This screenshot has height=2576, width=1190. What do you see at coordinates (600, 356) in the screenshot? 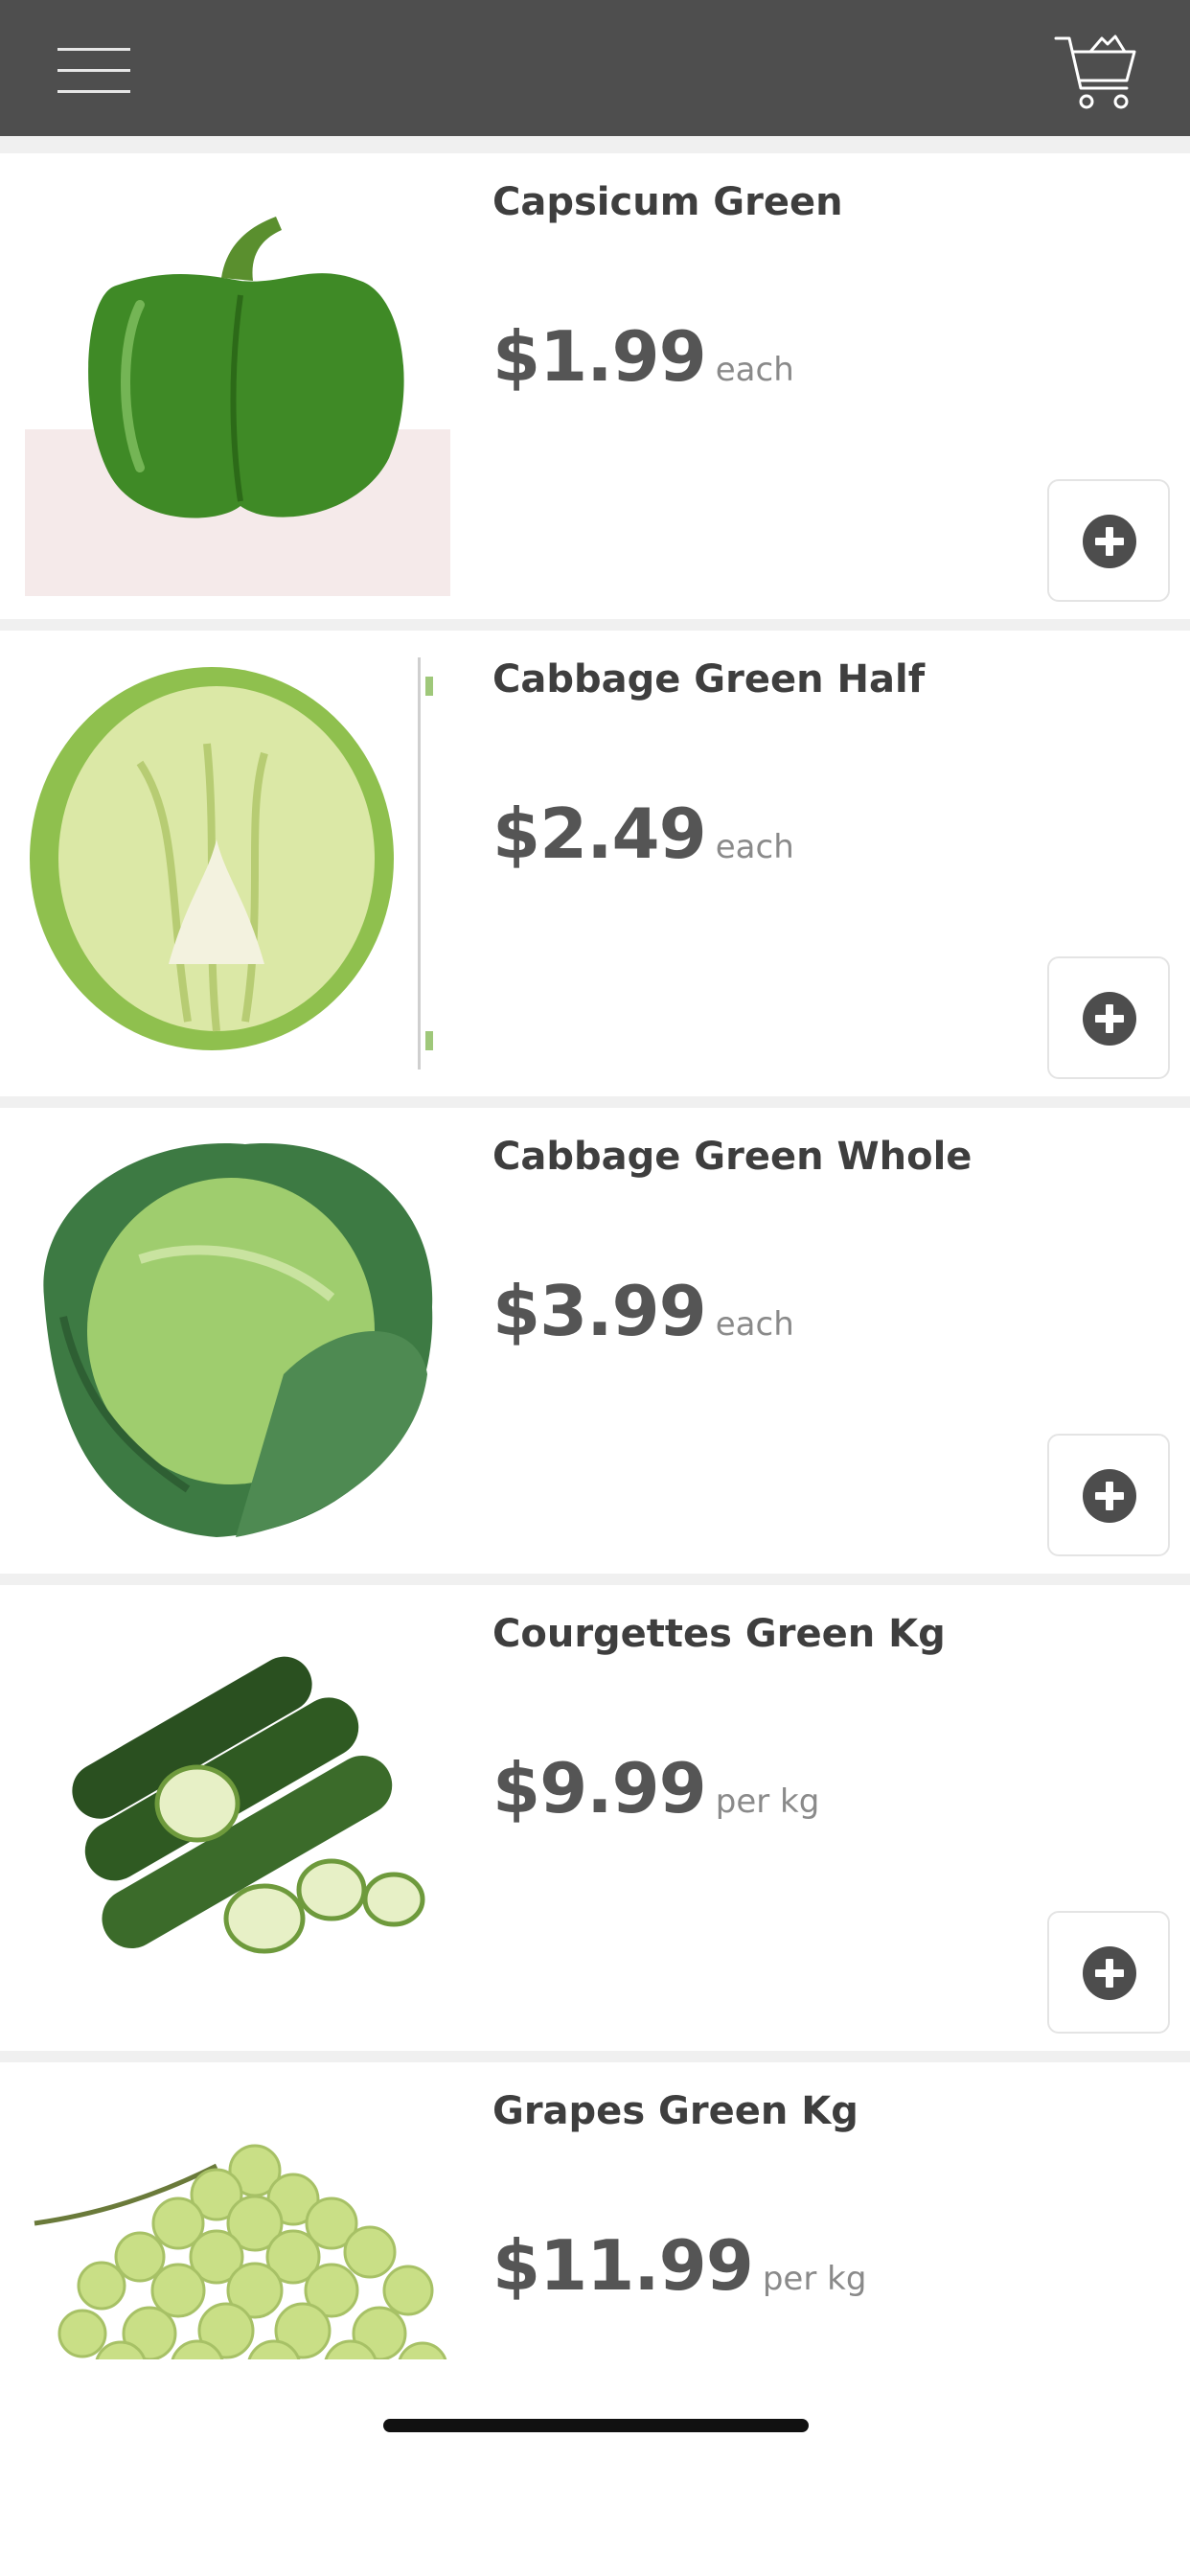
I see `product-price: $1.99` at bounding box center [600, 356].